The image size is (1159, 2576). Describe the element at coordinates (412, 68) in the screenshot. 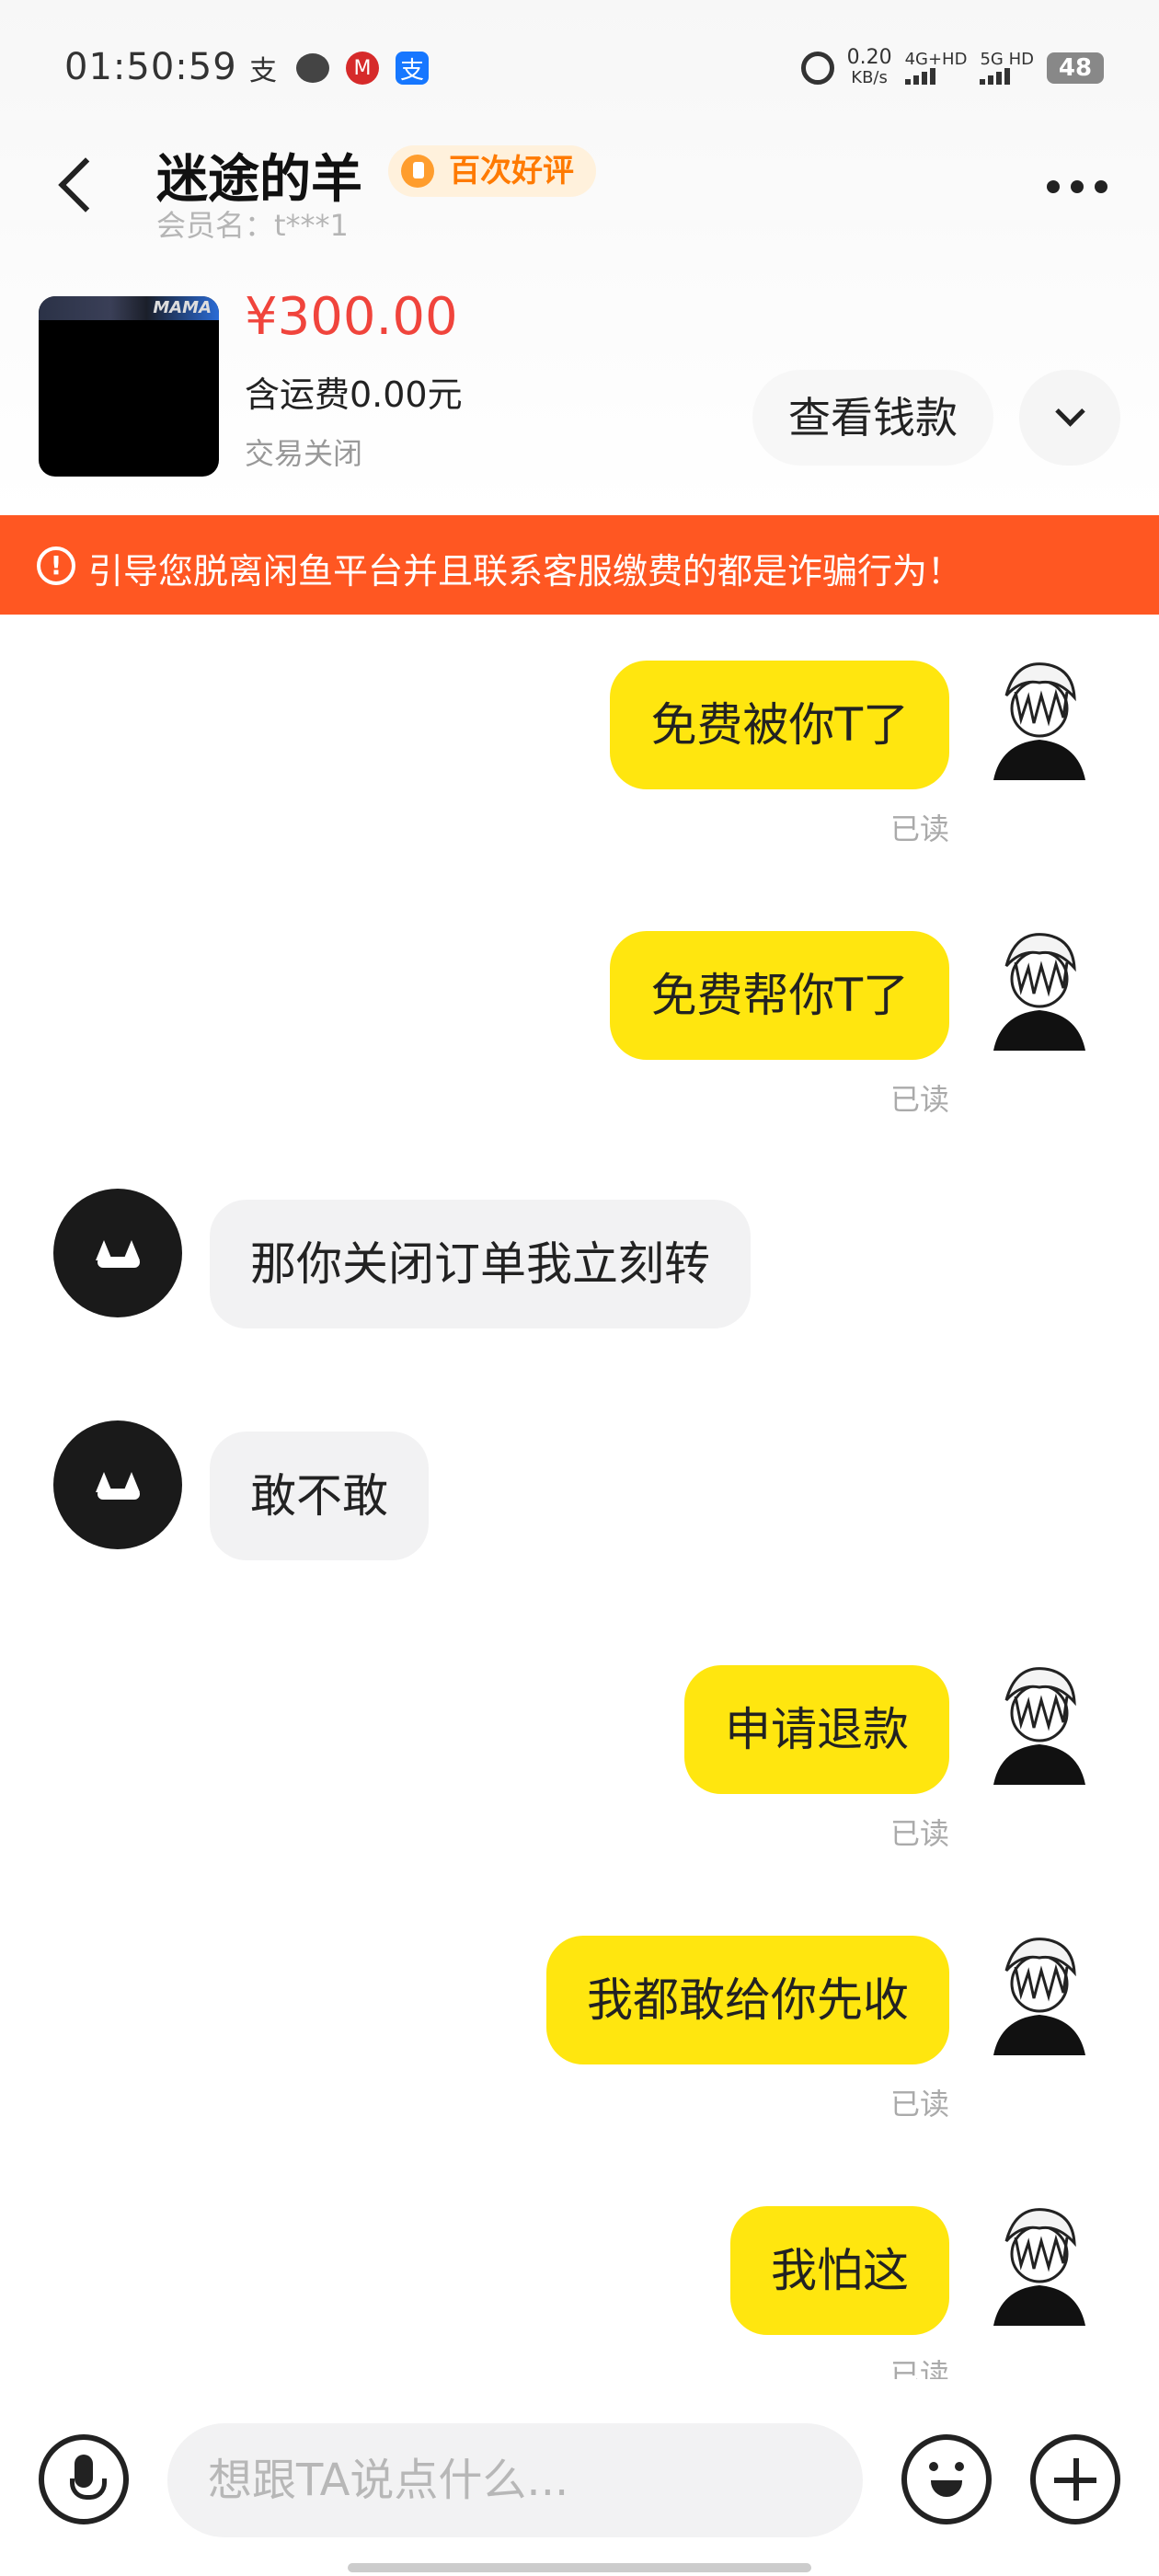

I see `alipay-icon: 支` at that location.